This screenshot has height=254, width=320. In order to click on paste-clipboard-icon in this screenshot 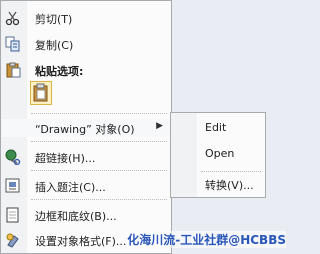, I will do `click(13, 70)`.